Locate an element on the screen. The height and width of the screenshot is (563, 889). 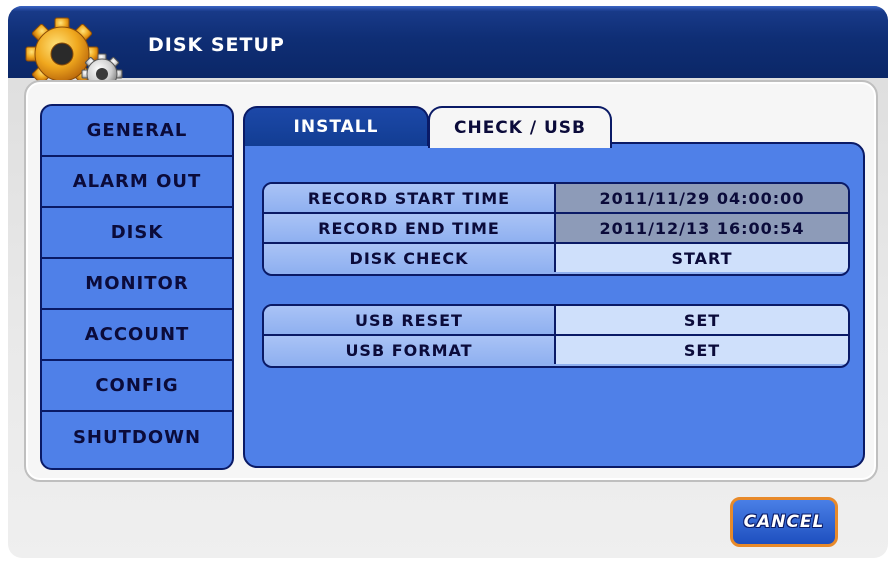
sidebar-item-monitor: MONITOR is located at coordinates (137, 284).